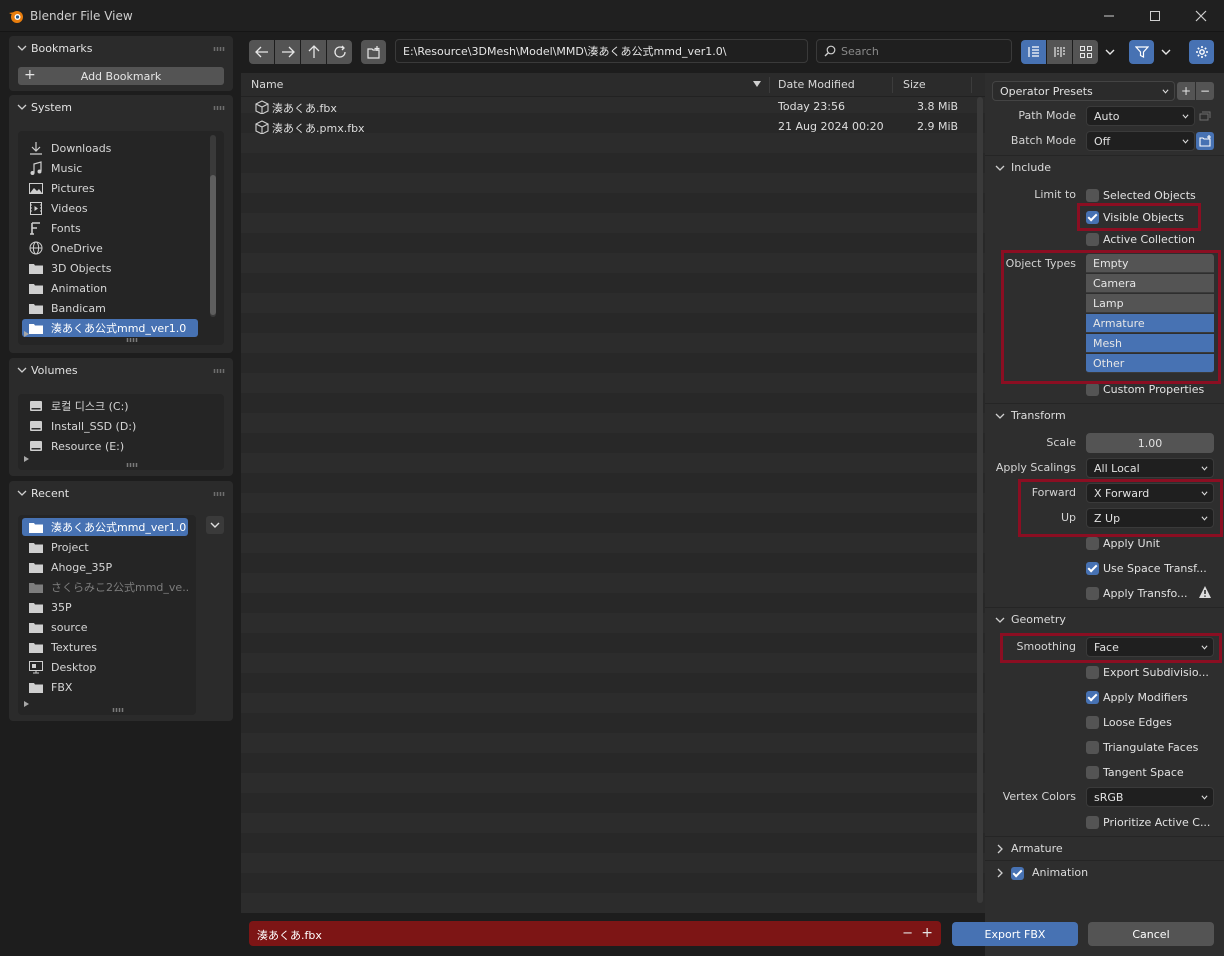 Image resolution: width=1224 pixels, height=956 pixels. Describe the element at coordinates (121, 494) in the screenshot. I see `recent-header: Recent` at that location.